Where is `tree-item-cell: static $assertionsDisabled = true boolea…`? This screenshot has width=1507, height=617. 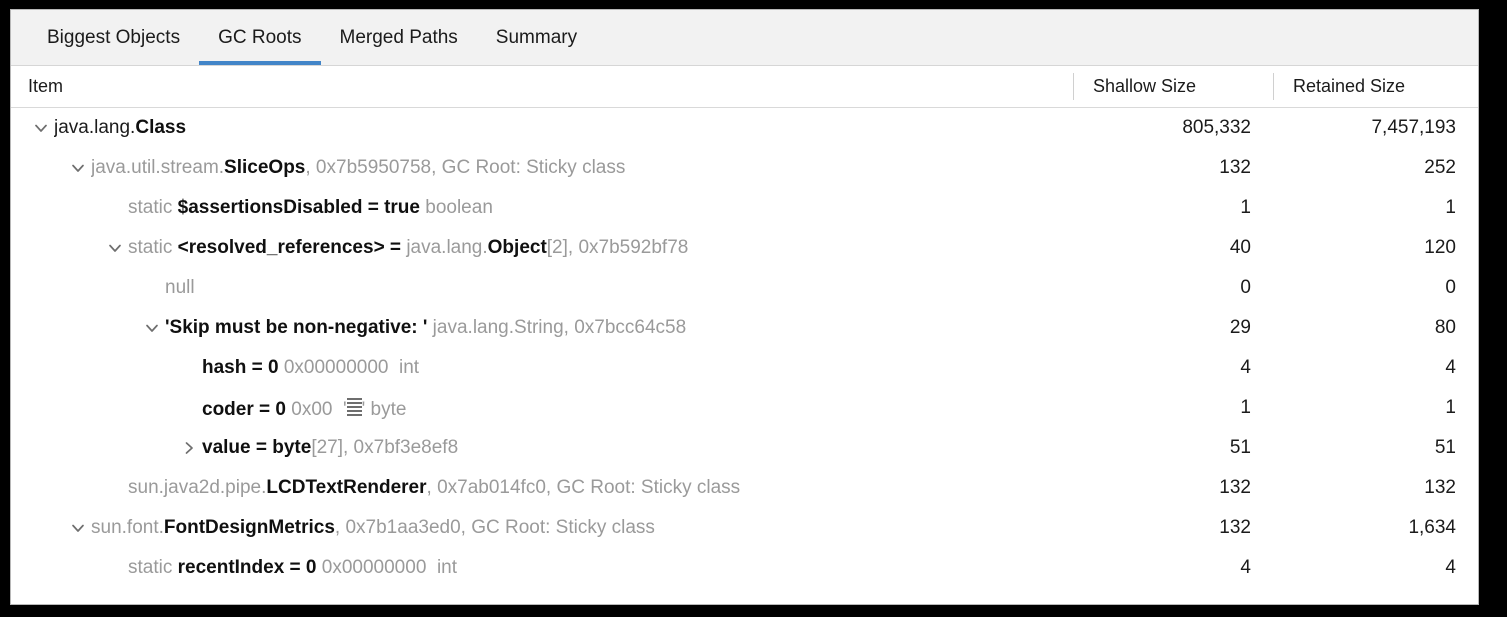 tree-item-cell: static $assertionsDisabled = true boolea… is located at coordinates (542, 208).